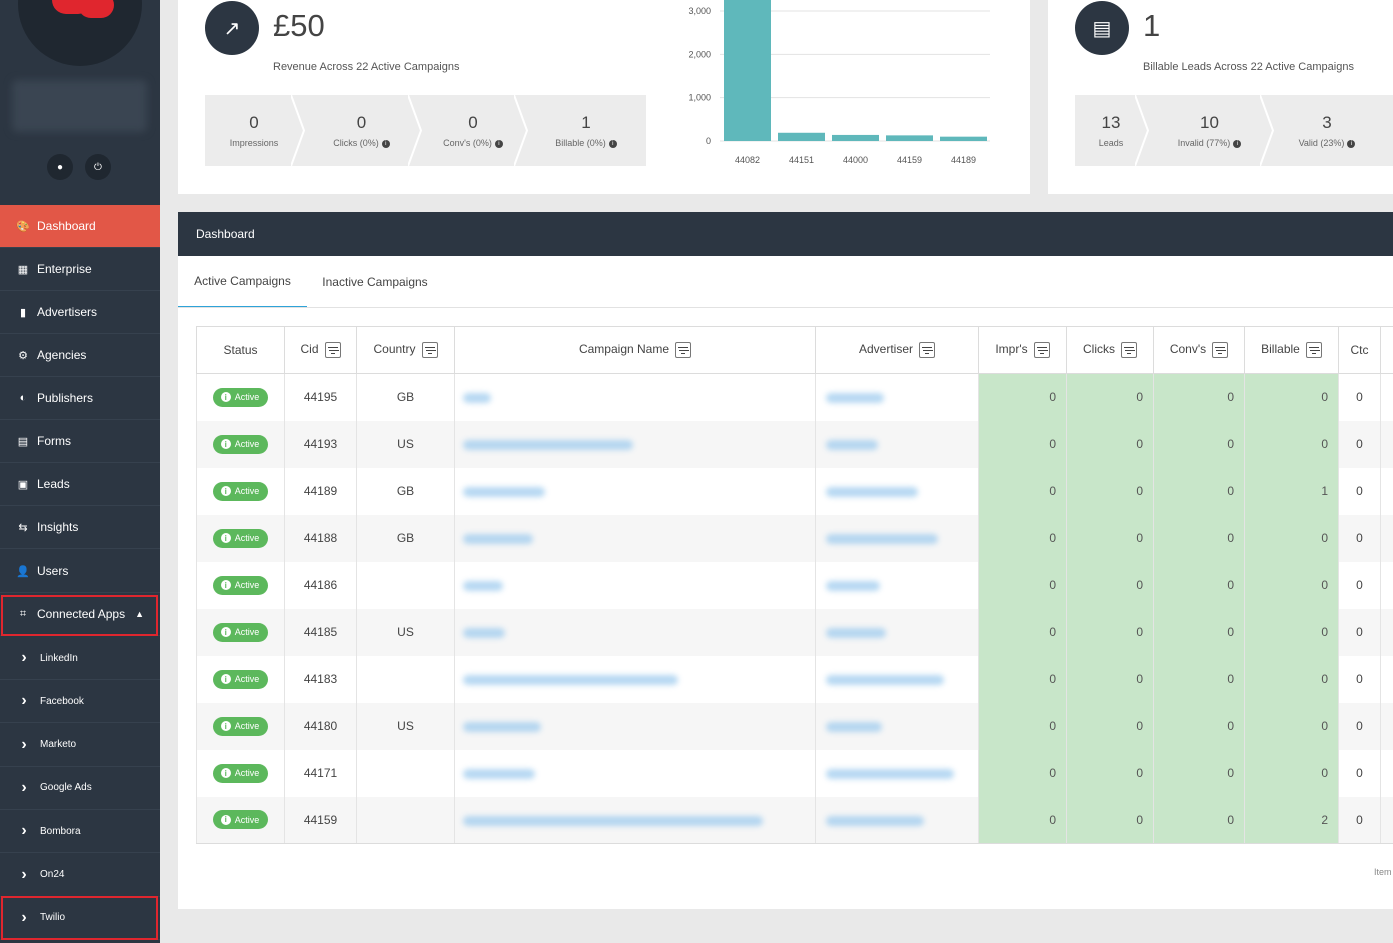 The height and width of the screenshot is (943, 1393). Describe the element at coordinates (80, 702) in the screenshot. I see `sidebar-subitem-facebook: › Facebook` at that location.